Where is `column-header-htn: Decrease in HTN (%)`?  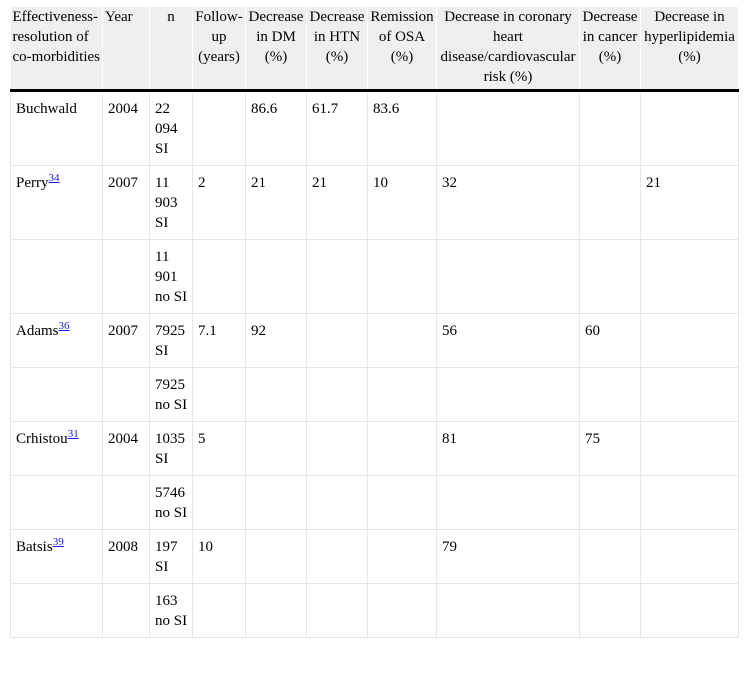
column-header-htn: Decrease in HTN (%) is located at coordinates (337, 49).